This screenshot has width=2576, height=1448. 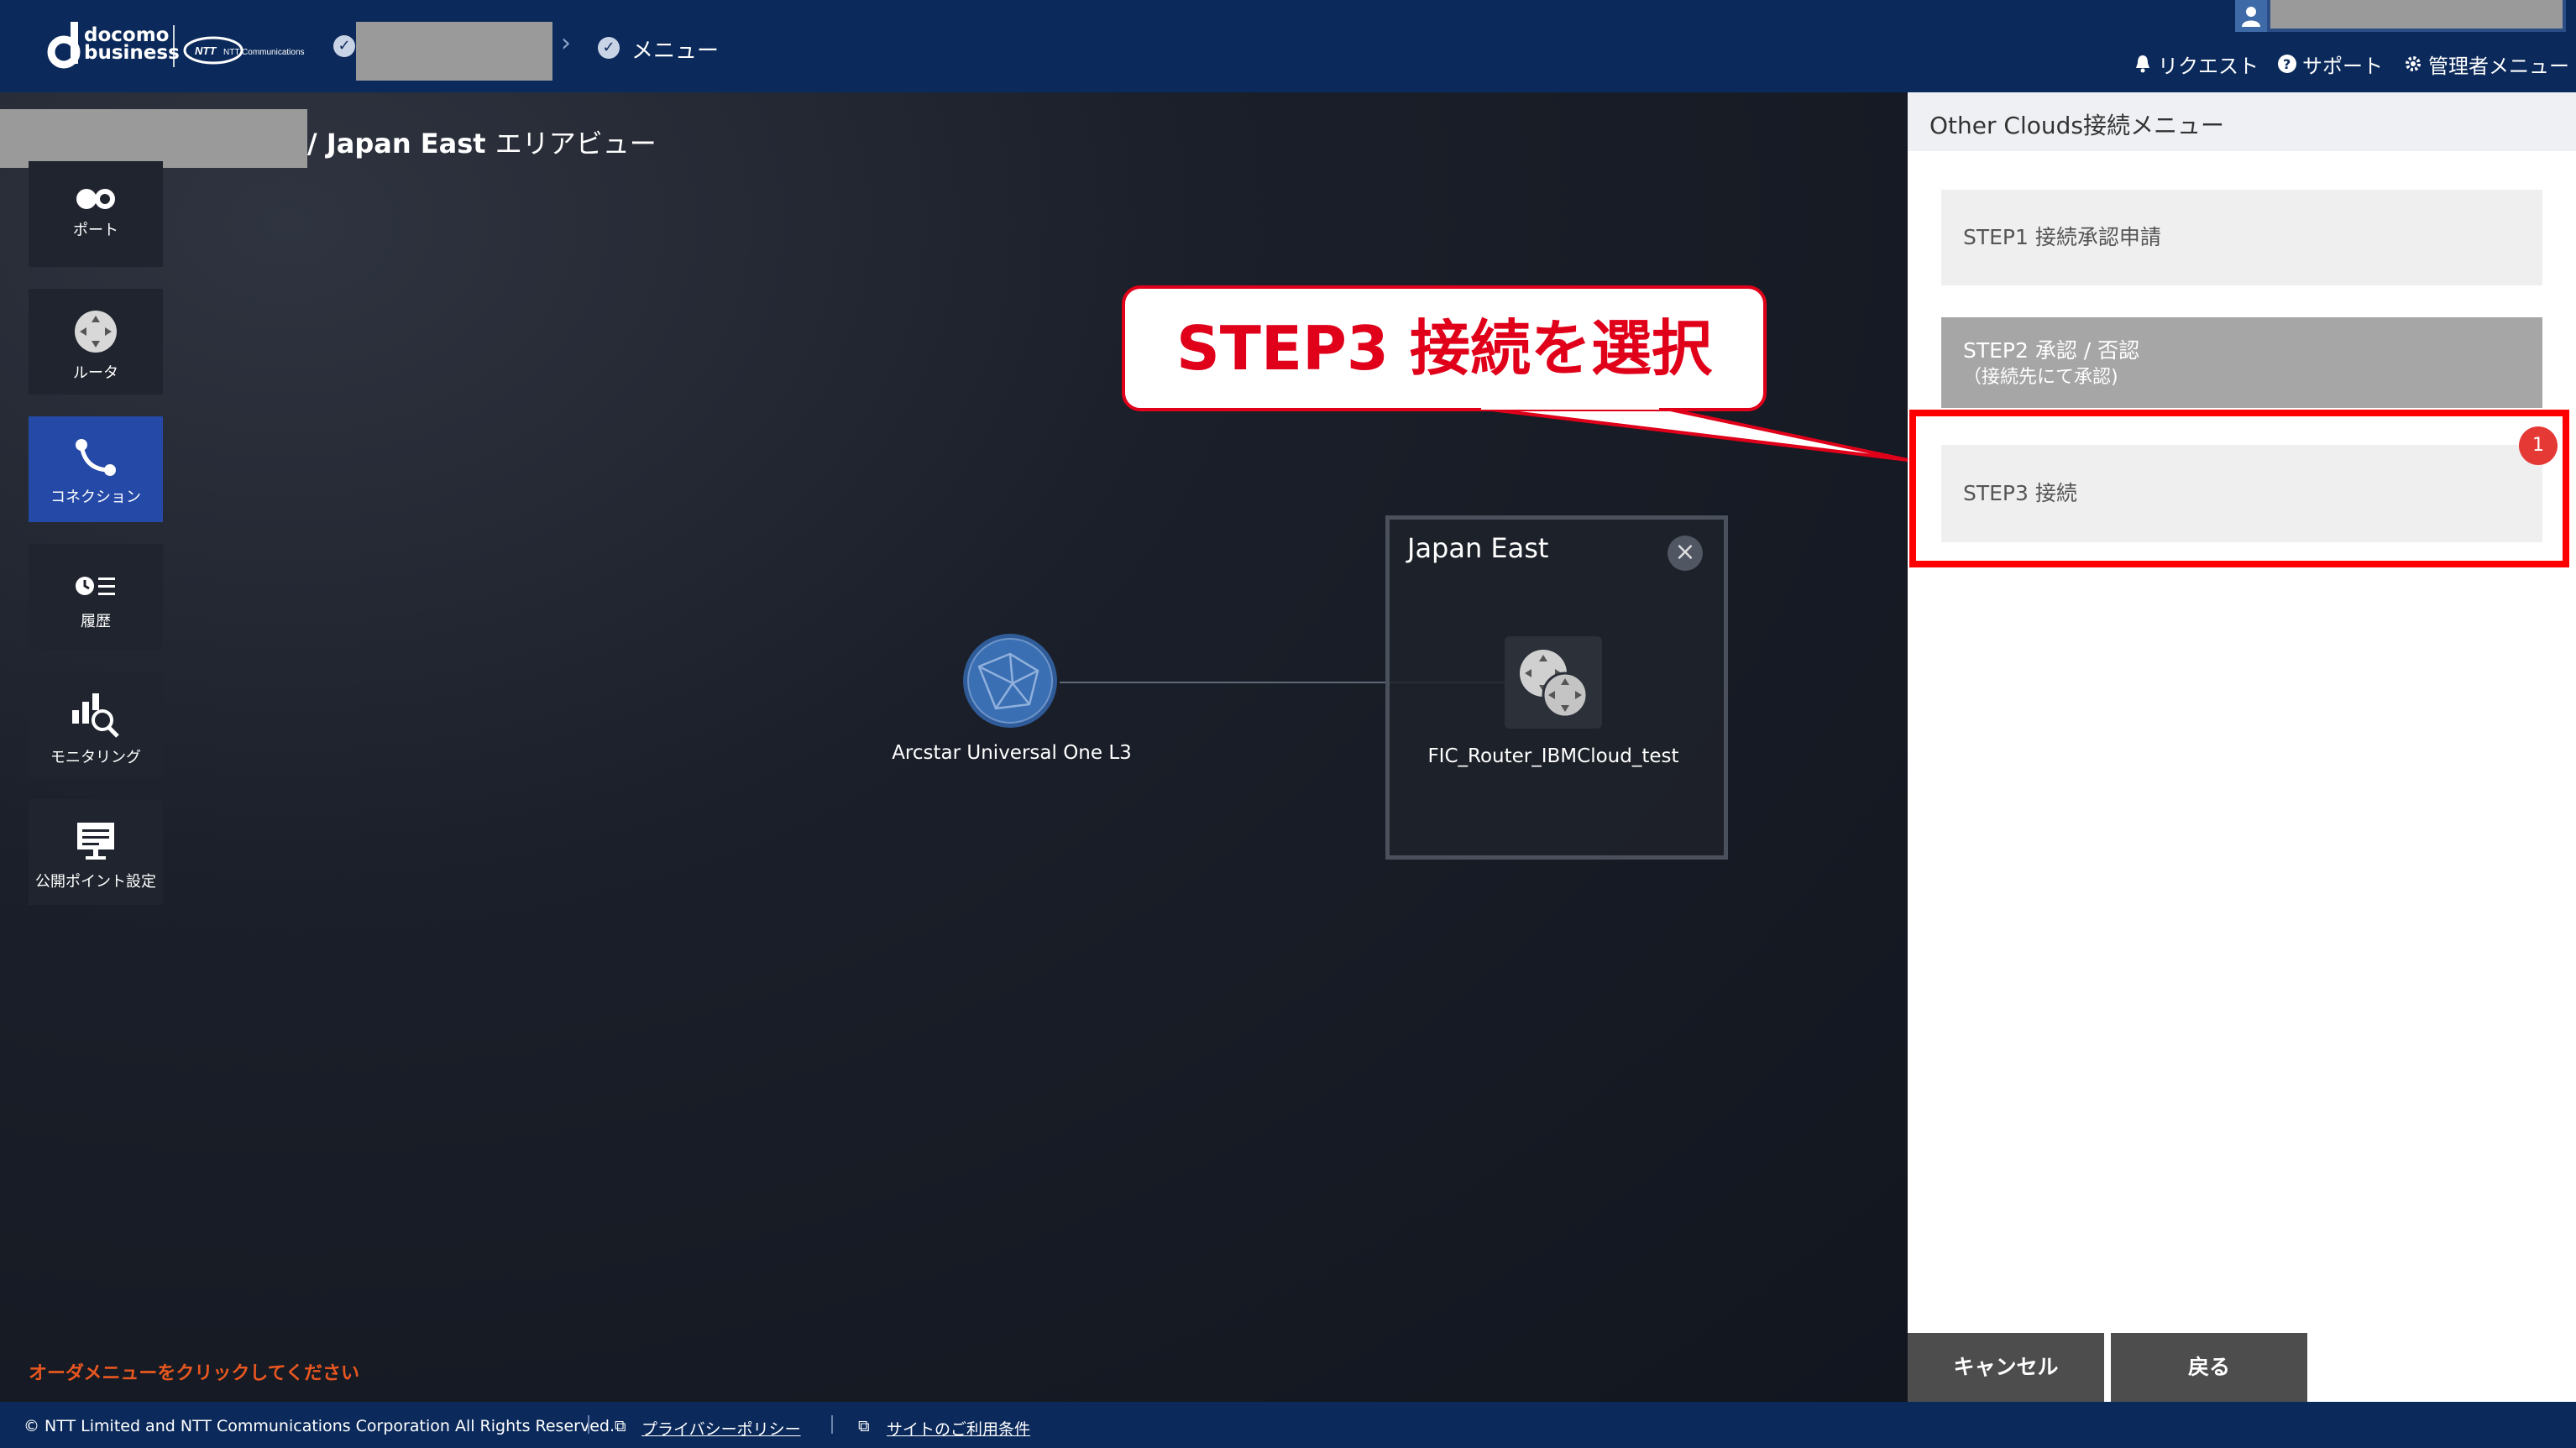 I want to click on help-circle-icon: ?, so click(x=2287, y=64).